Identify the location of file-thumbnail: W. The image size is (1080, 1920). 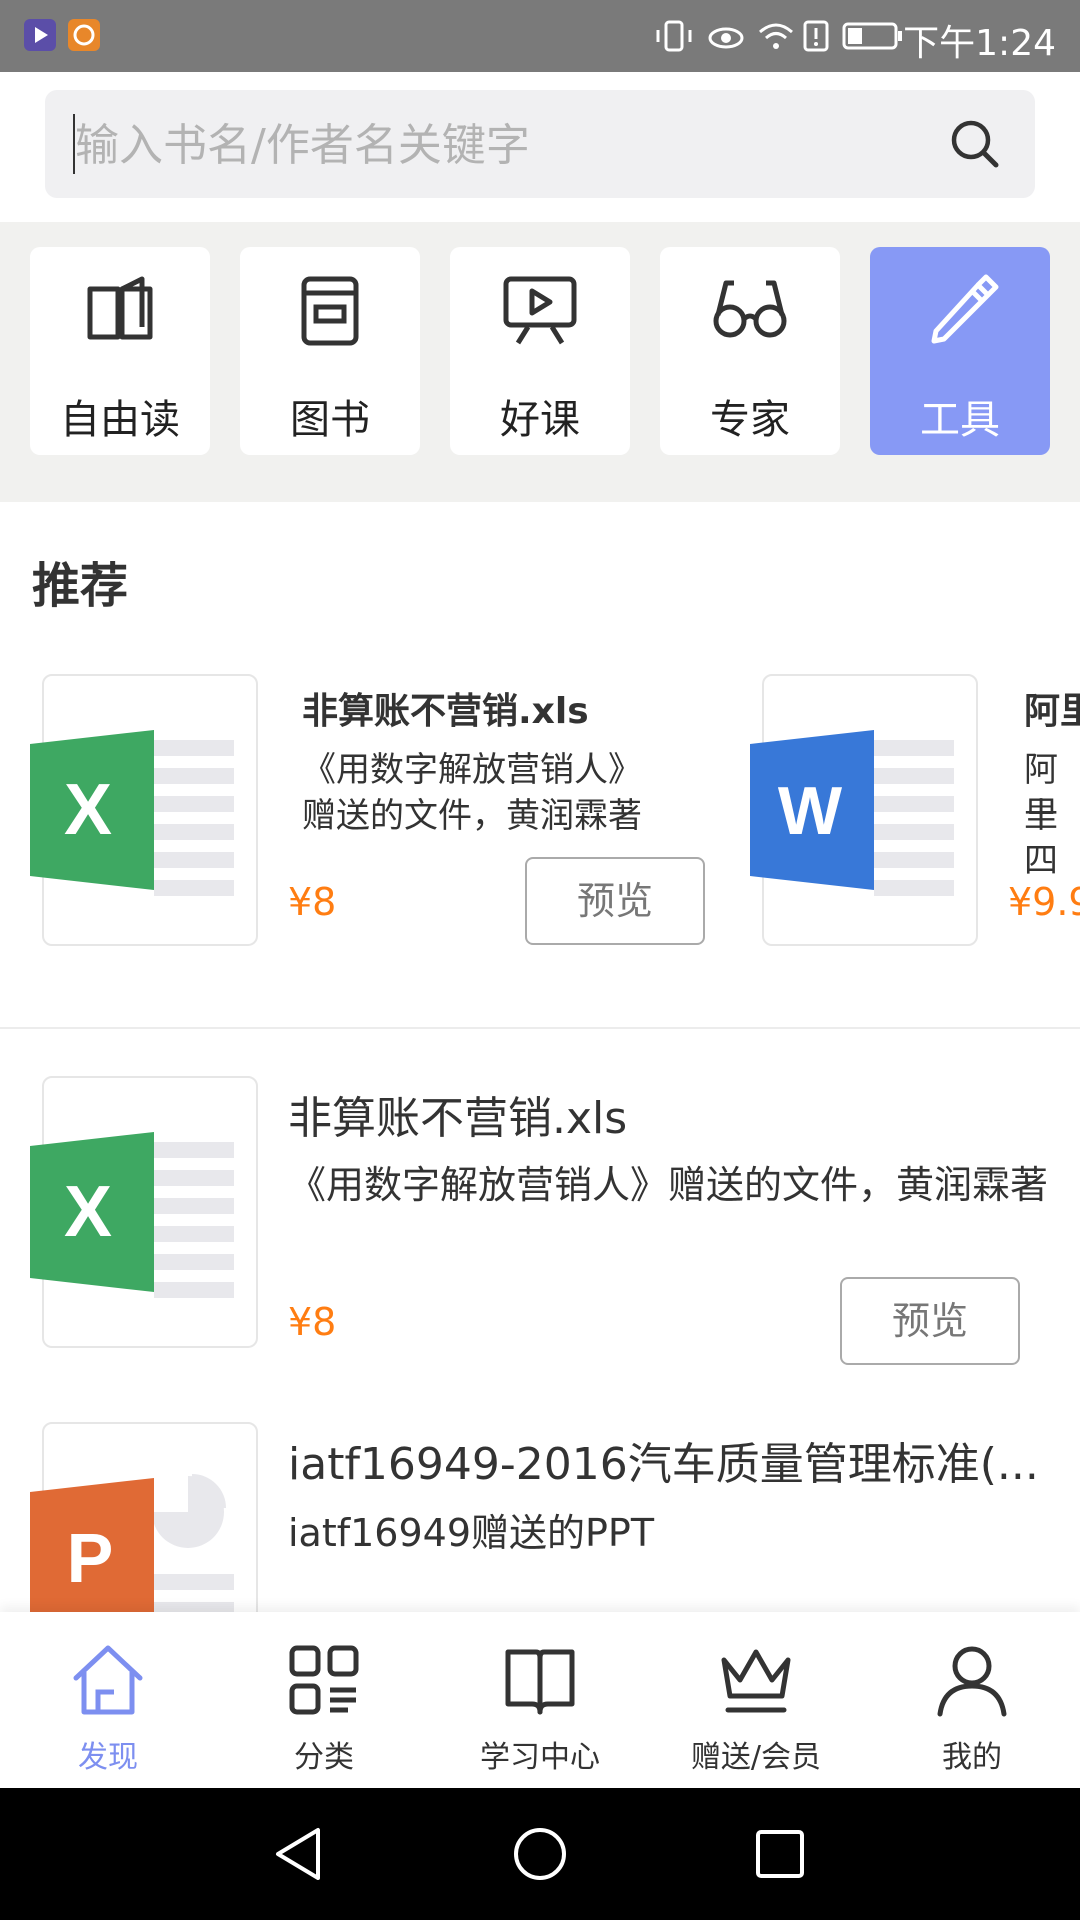
(864, 810).